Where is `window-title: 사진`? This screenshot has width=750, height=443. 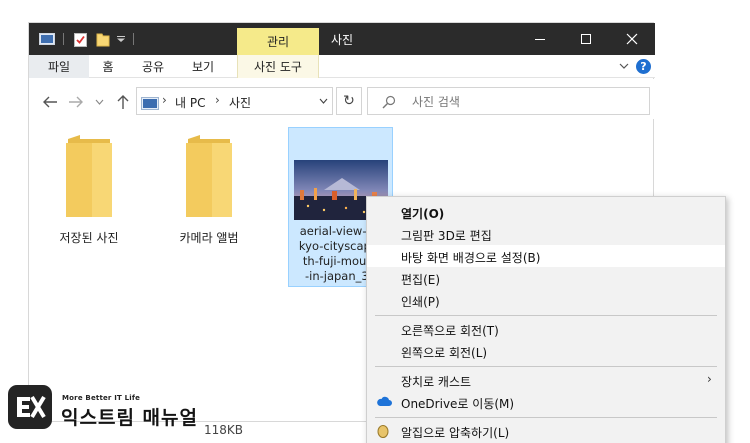 window-title: 사진 is located at coordinates (342, 40).